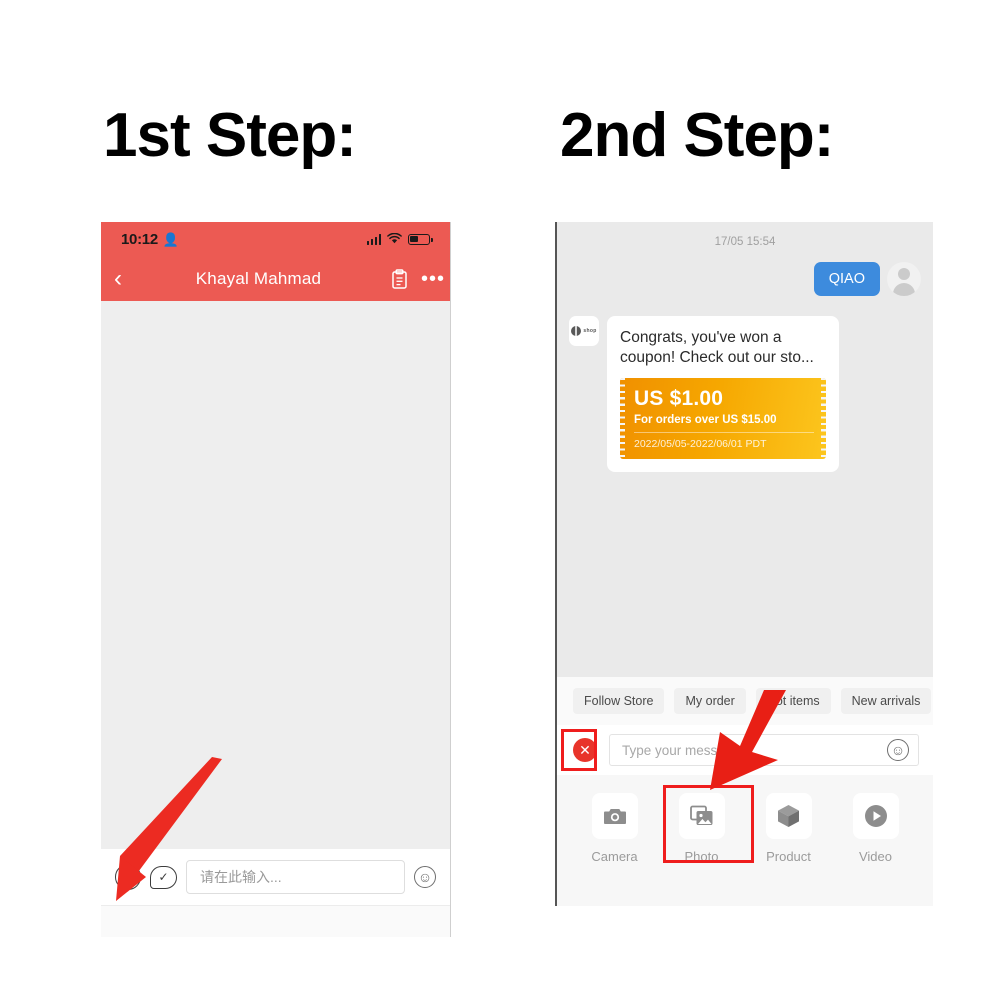 This screenshot has height=1000, width=1000. I want to click on step-2-title: 2nd Step:, so click(697, 135).